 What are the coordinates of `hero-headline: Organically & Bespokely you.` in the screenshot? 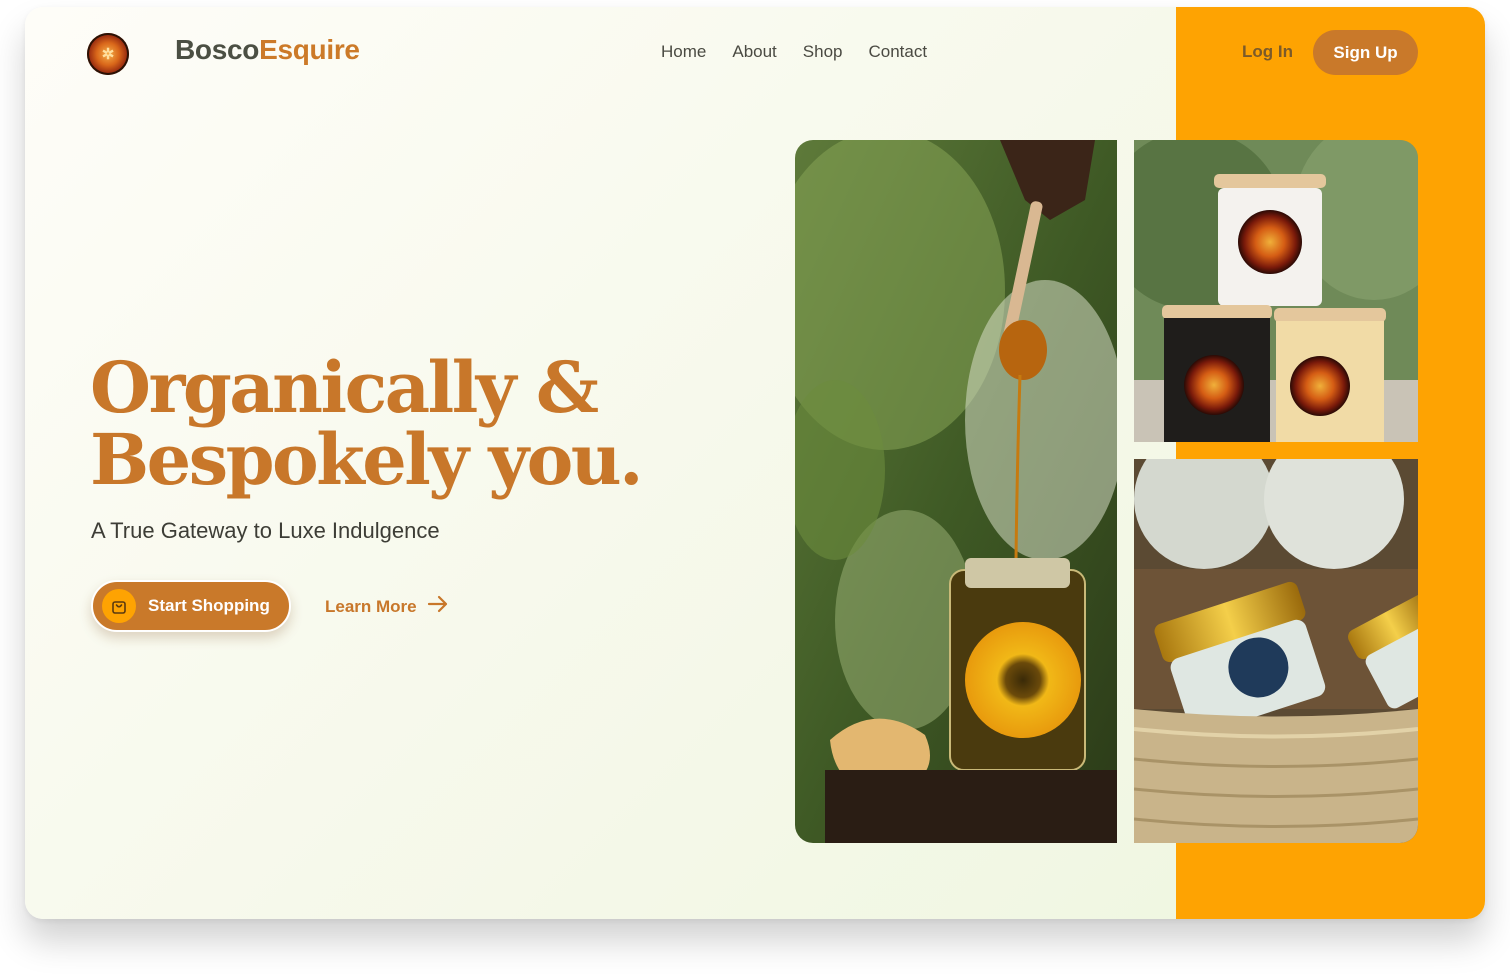 It's located at (400, 424).